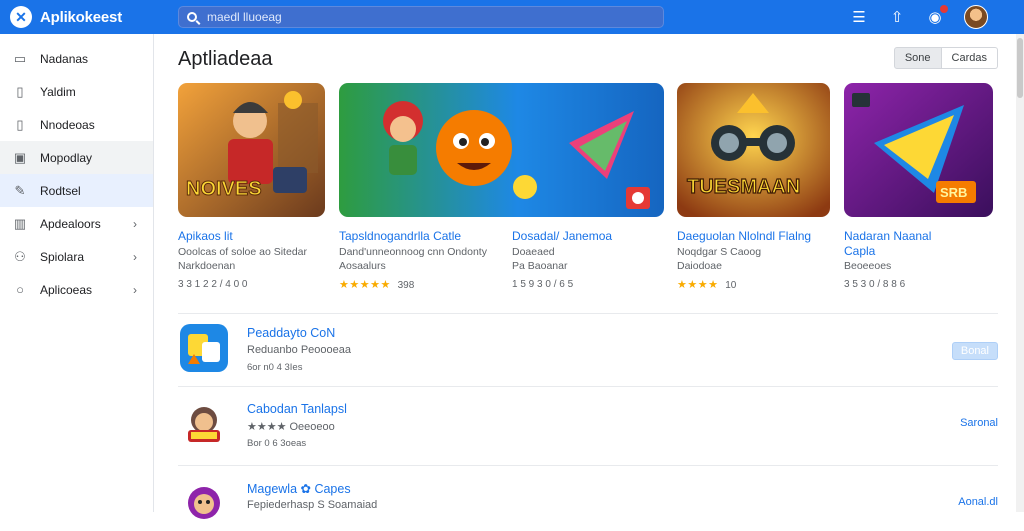 This screenshot has height=531, width=1024. What do you see at coordinates (291, 333) in the screenshot?
I see `app-name: Peaddayto CoN` at bounding box center [291, 333].